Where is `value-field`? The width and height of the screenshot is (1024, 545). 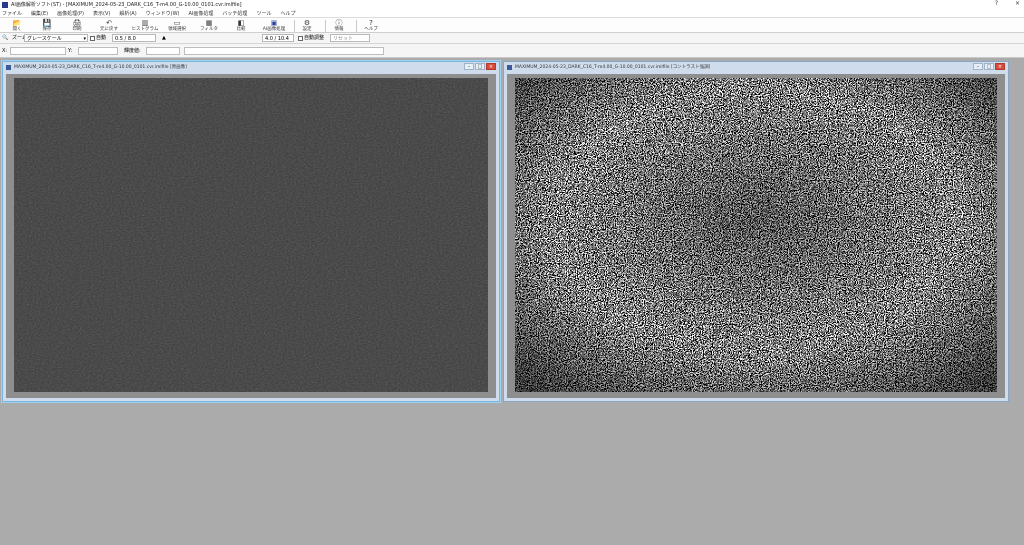
value-field is located at coordinates (163, 51).